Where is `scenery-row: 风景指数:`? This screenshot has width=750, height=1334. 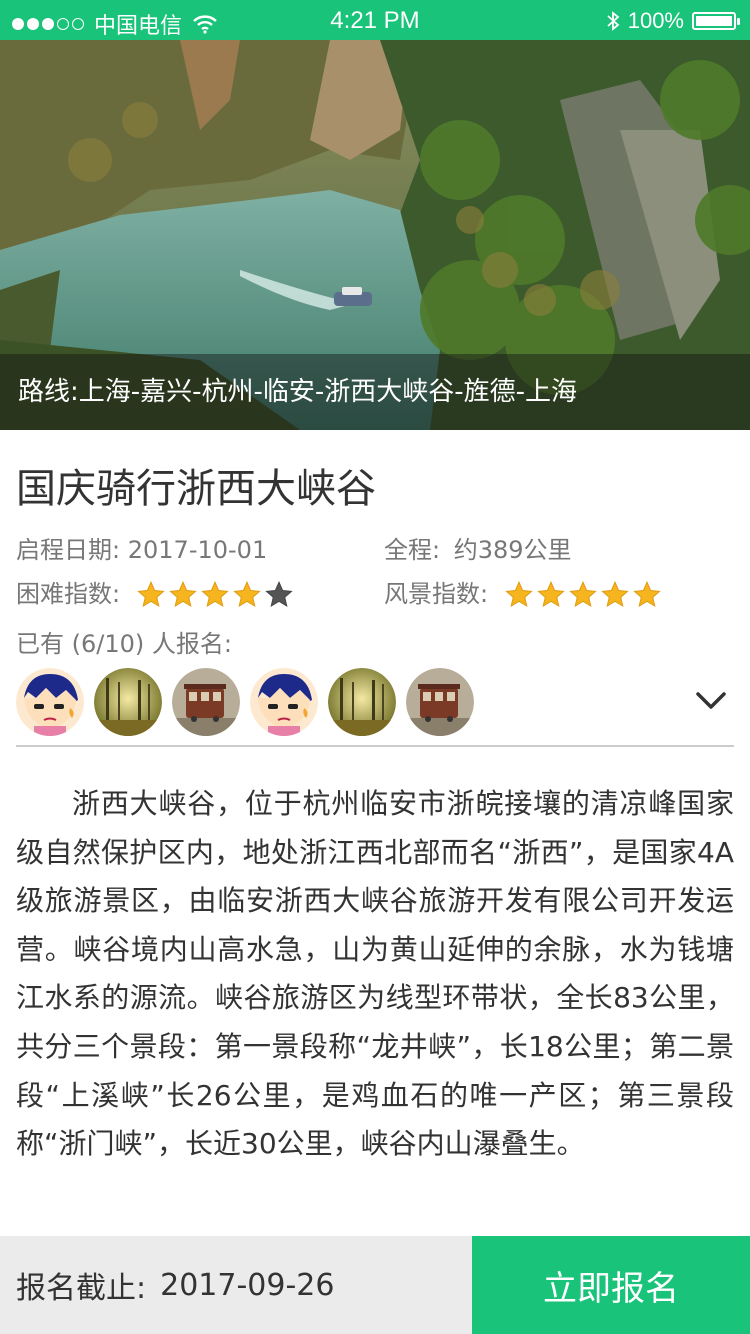
scenery-row: 风景指数: is located at coordinates (523, 592).